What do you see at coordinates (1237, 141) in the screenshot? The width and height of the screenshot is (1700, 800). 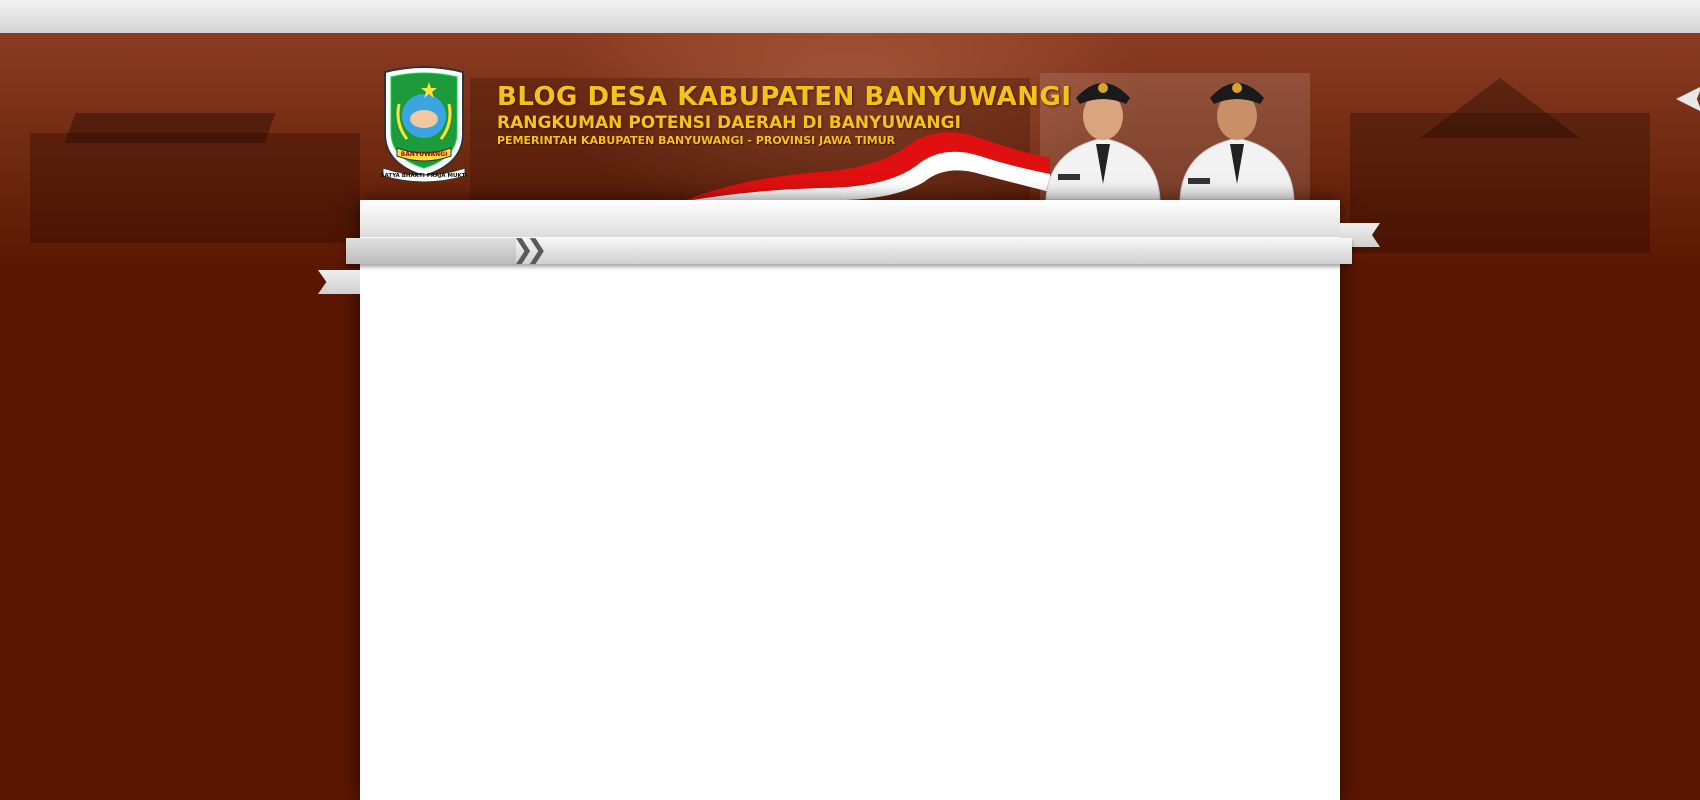 I see `official-portrait-right` at bounding box center [1237, 141].